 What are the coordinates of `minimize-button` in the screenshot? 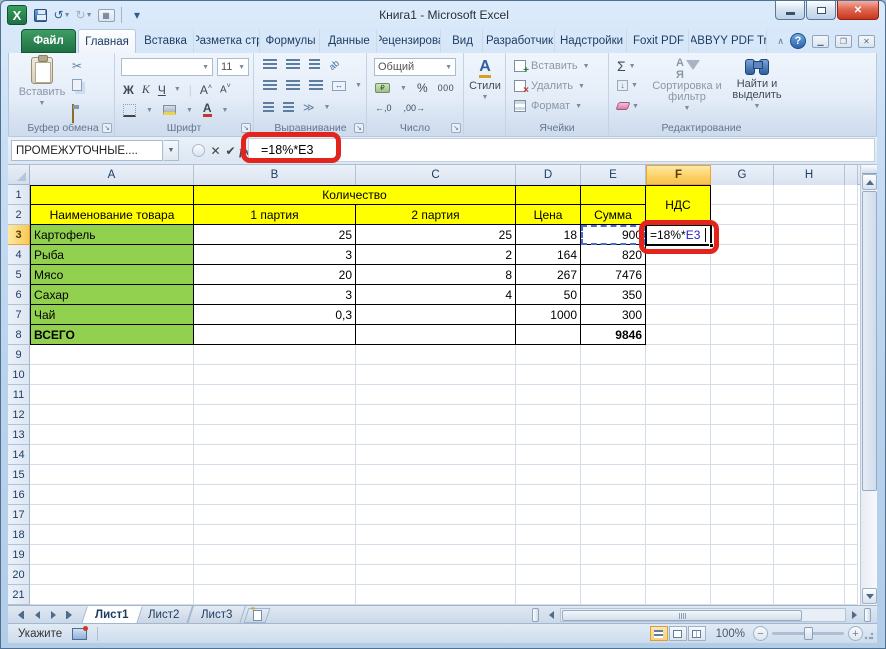 It's located at (790, 10).